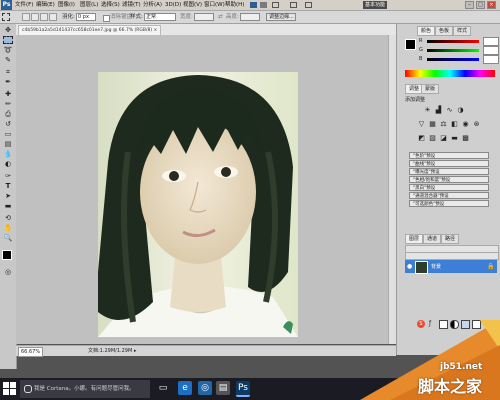  What do you see at coordinates (8, 104) in the screenshot?
I see `brush-tool-icon: ✏` at bounding box center [8, 104].